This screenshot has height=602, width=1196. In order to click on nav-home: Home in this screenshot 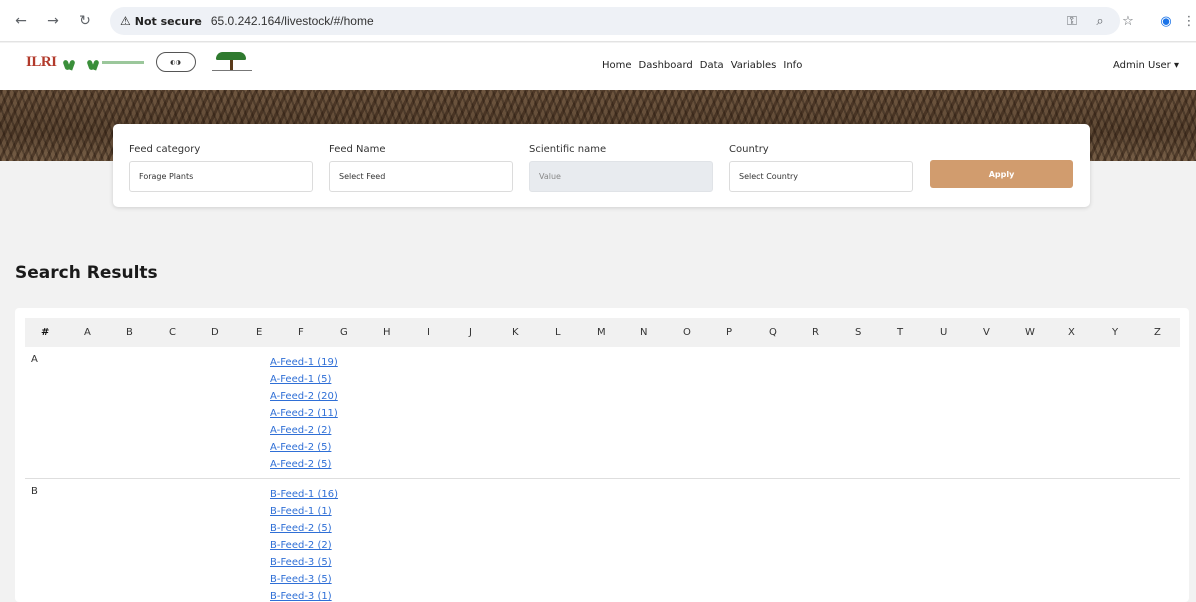, I will do `click(617, 65)`.